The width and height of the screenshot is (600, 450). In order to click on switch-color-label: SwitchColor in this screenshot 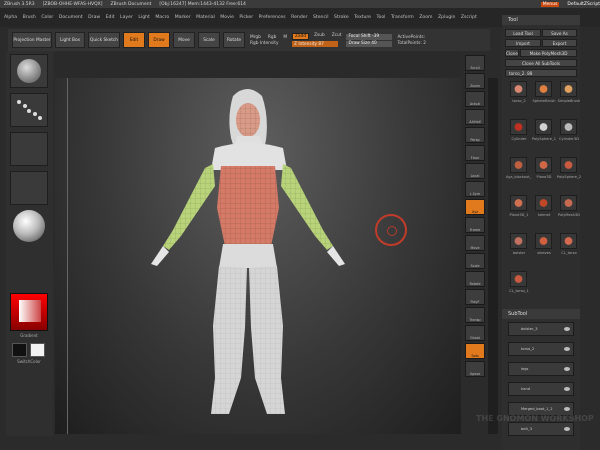, I will do `click(29, 361)`.